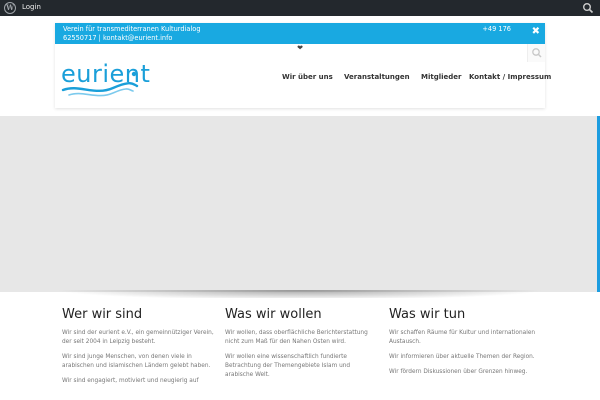 The height and width of the screenshot is (400, 600). I want to click on admin-bar: W Login, so click(300, 8).